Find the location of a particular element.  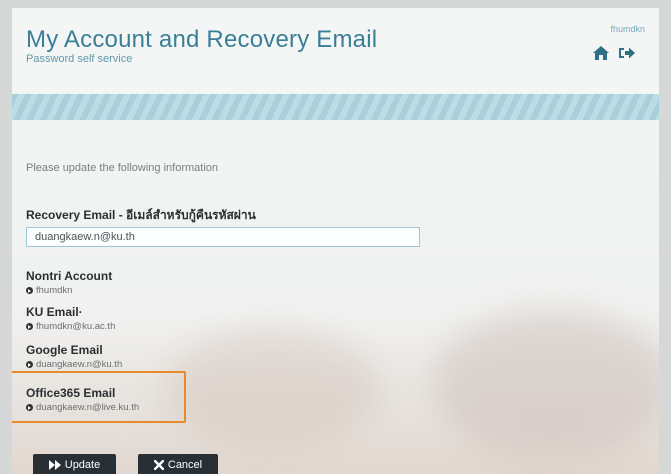

page-subtitle: Password self service is located at coordinates (79, 59).